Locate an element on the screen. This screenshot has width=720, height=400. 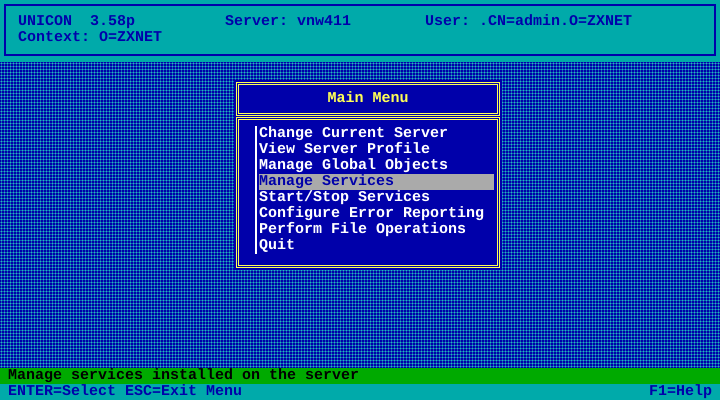
menu-item: Manage Services is located at coordinates (376, 182).